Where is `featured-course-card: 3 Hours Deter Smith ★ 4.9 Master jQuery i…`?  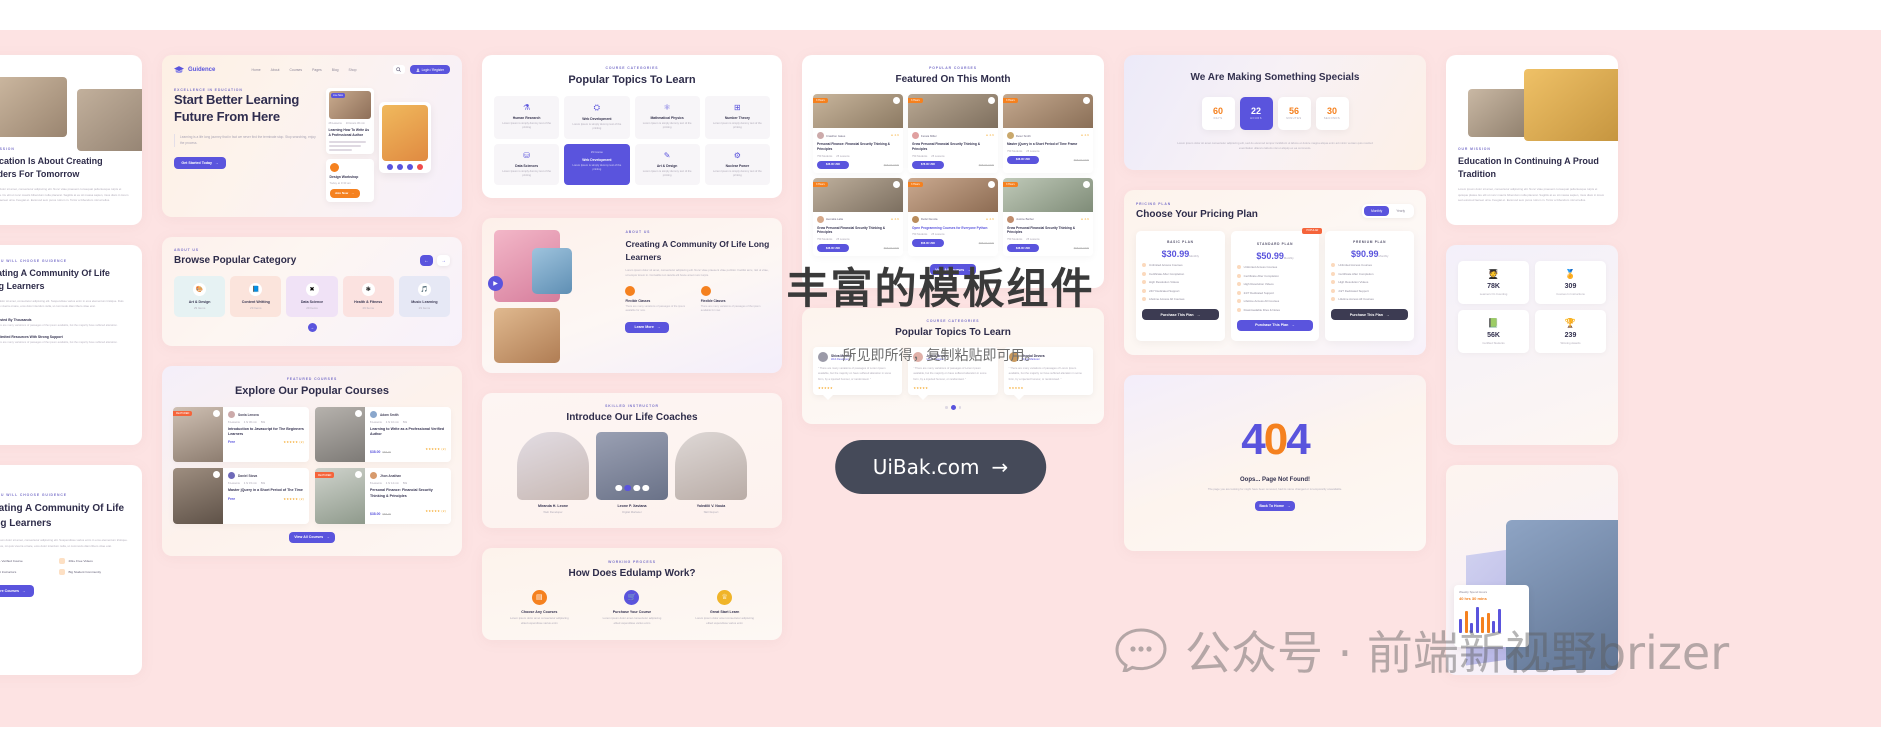
featured-course-card: 3 Hours Deter Smith ★ 4.9 Master jQuery i… is located at coordinates (1048, 133).